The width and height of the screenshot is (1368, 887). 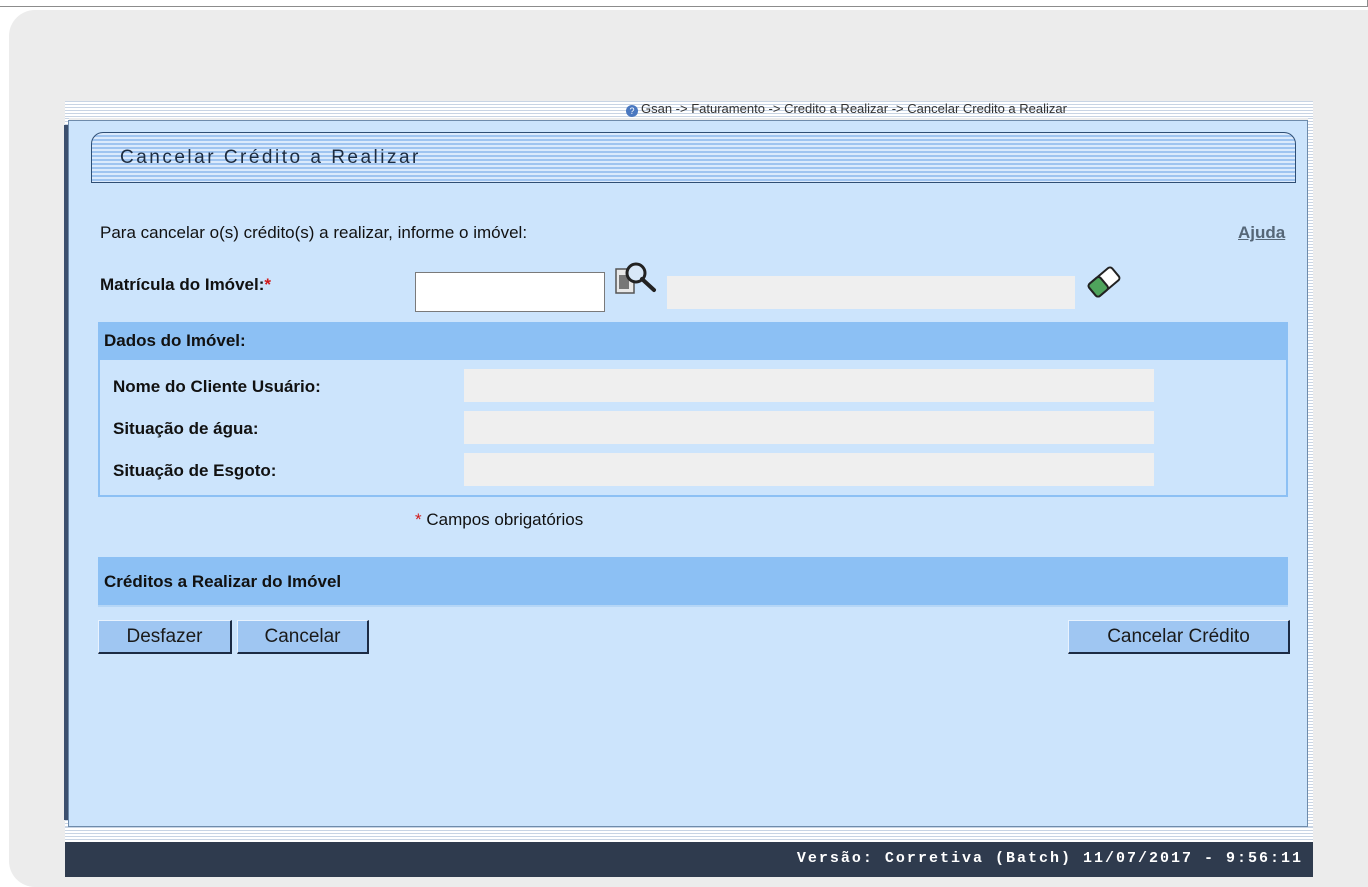 What do you see at coordinates (223, 581) in the screenshot?
I see `creditos-title: Créditos a Realizar do Imóvel` at bounding box center [223, 581].